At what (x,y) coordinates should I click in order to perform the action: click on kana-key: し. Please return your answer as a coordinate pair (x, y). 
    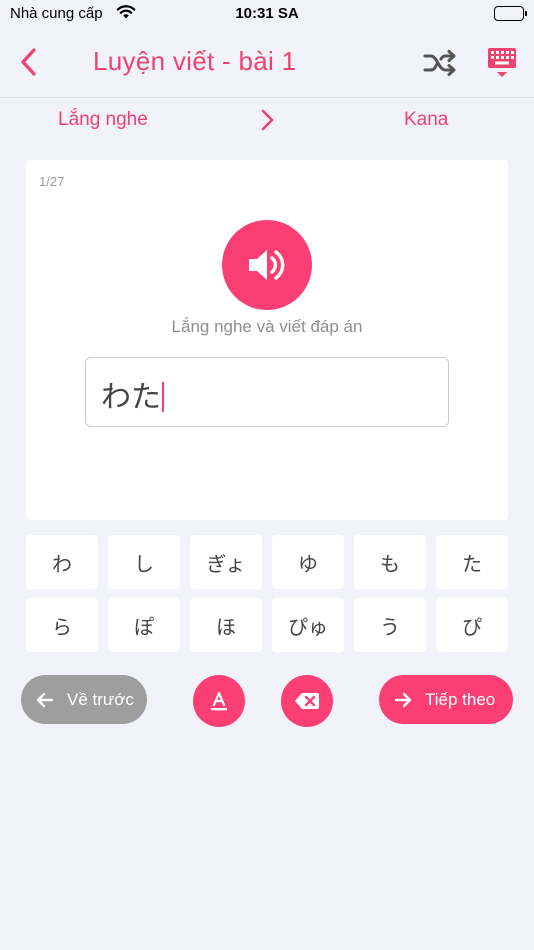
    Looking at the image, I should click on (144, 562).